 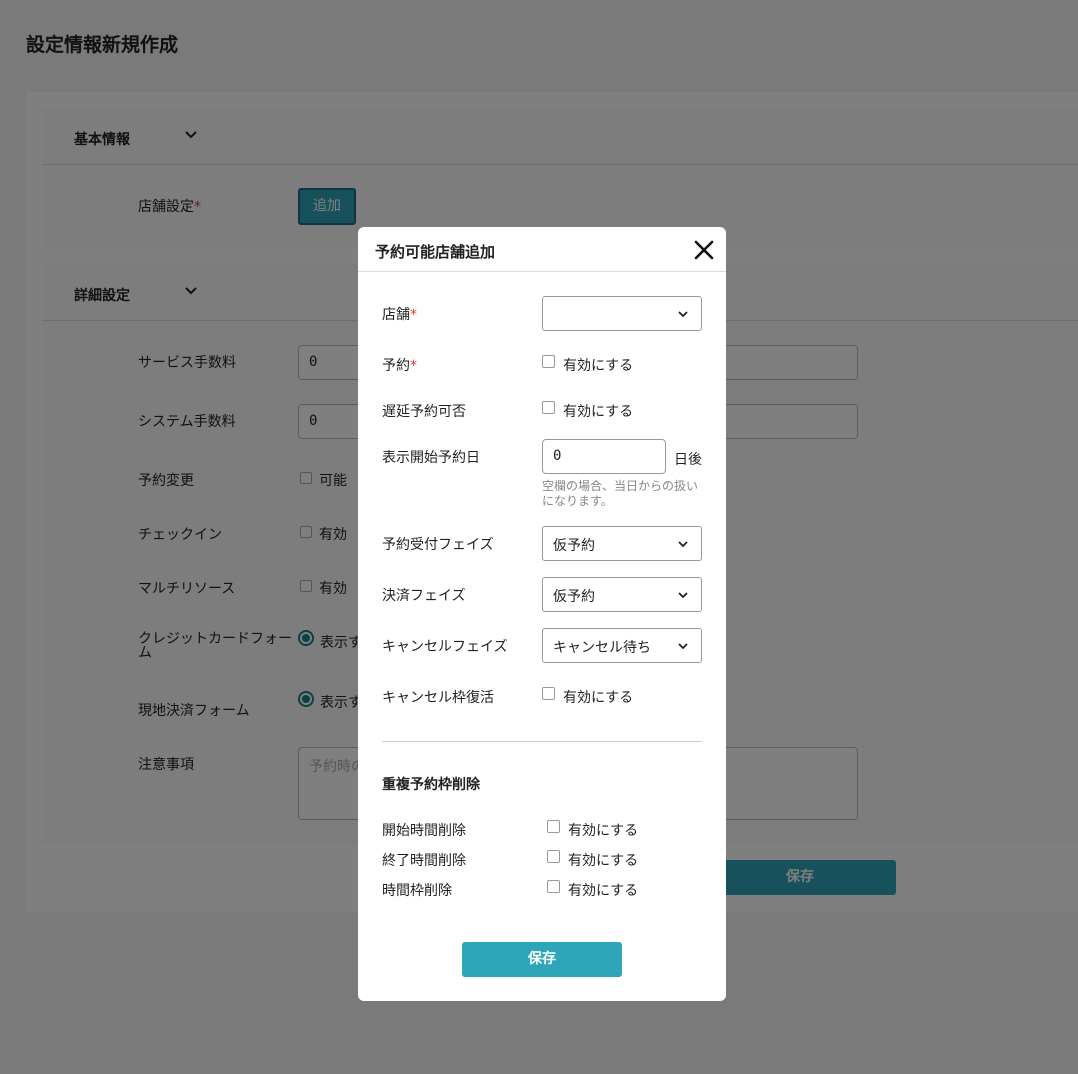 I want to click on close-icon, so click(x=704, y=250).